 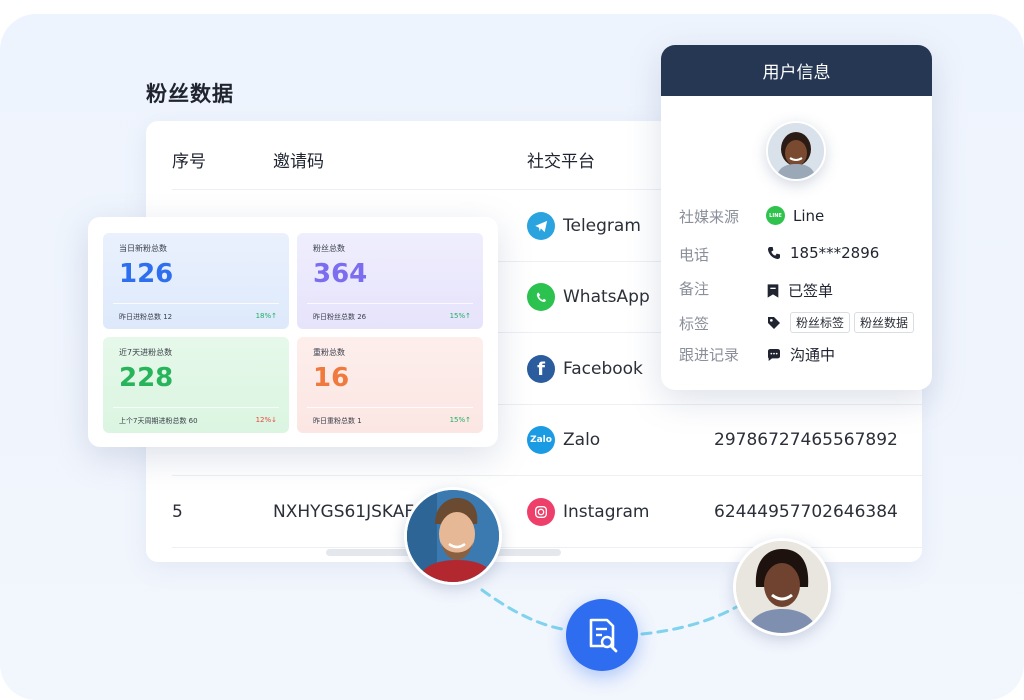 I want to click on fan-avatar-man, so click(x=453, y=536).